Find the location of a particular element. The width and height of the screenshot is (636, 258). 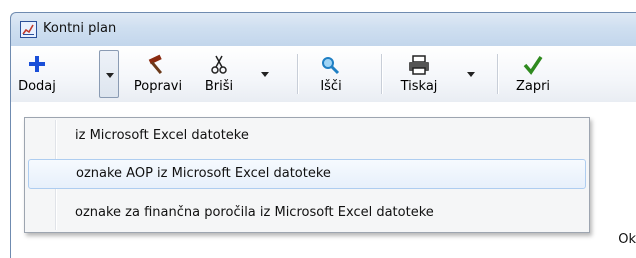

plus-icon is located at coordinates (37, 64).